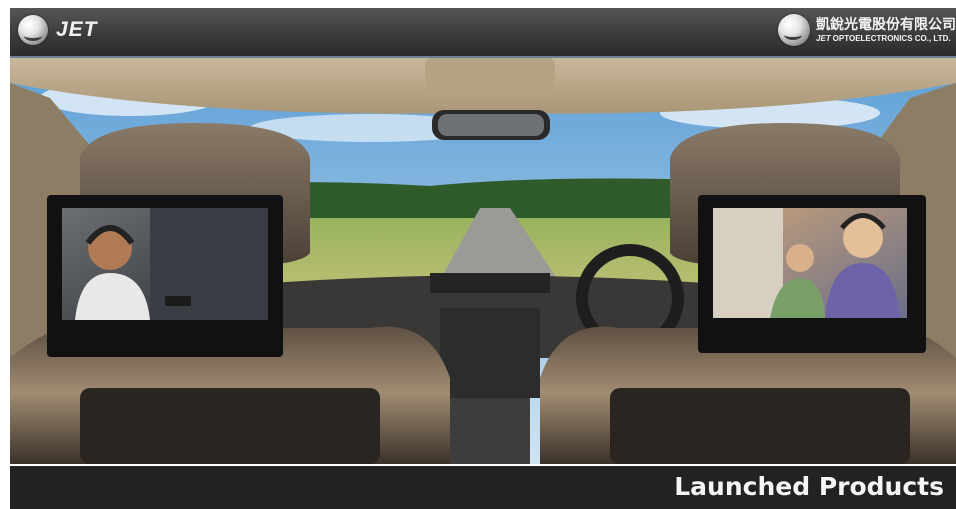  What do you see at coordinates (483, 487) in the screenshot?
I see `footer-bar: Launched Products` at bounding box center [483, 487].